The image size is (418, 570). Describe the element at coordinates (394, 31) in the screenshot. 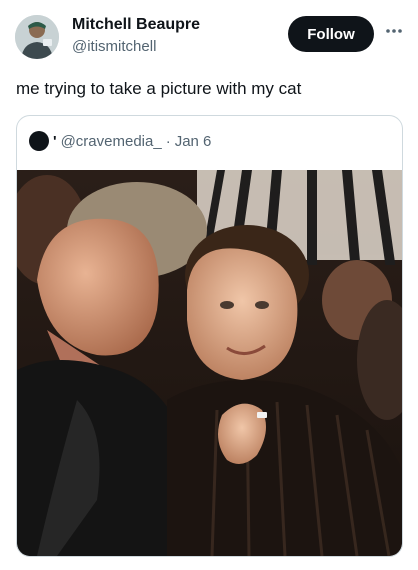

I see `more-horizontal-icon` at that location.